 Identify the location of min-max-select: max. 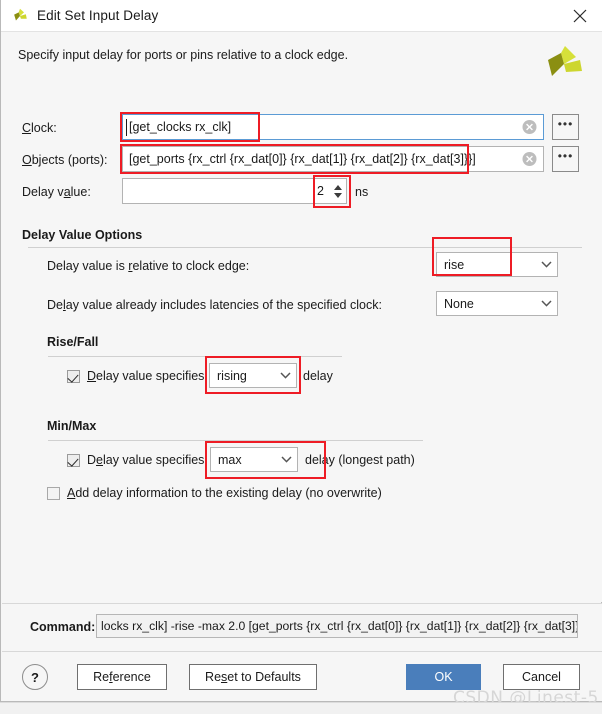
(254, 459).